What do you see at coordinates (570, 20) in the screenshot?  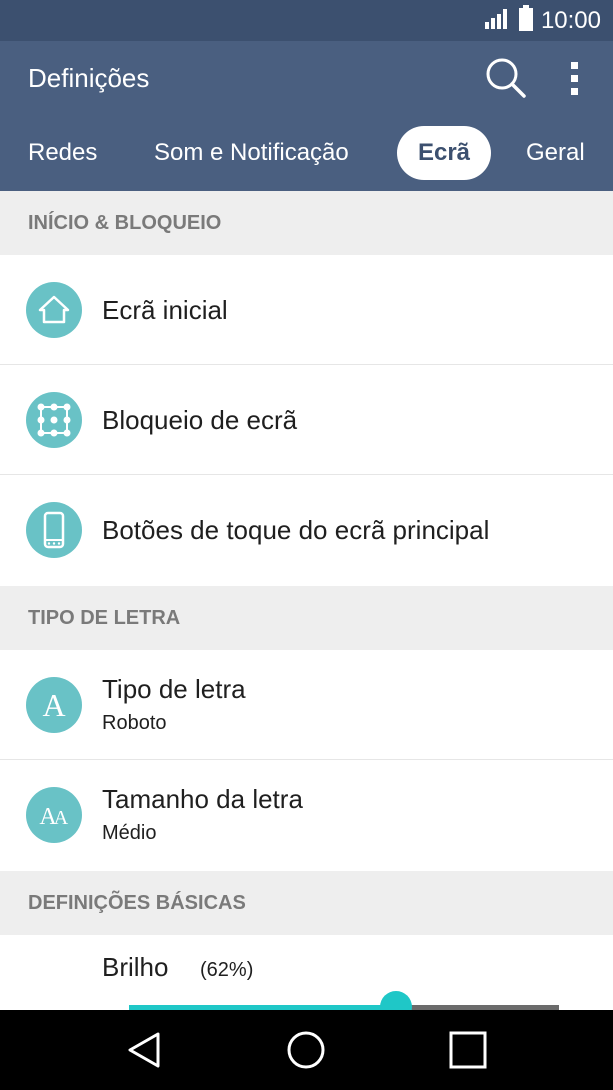 I see `status-time: 10:00` at bounding box center [570, 20].